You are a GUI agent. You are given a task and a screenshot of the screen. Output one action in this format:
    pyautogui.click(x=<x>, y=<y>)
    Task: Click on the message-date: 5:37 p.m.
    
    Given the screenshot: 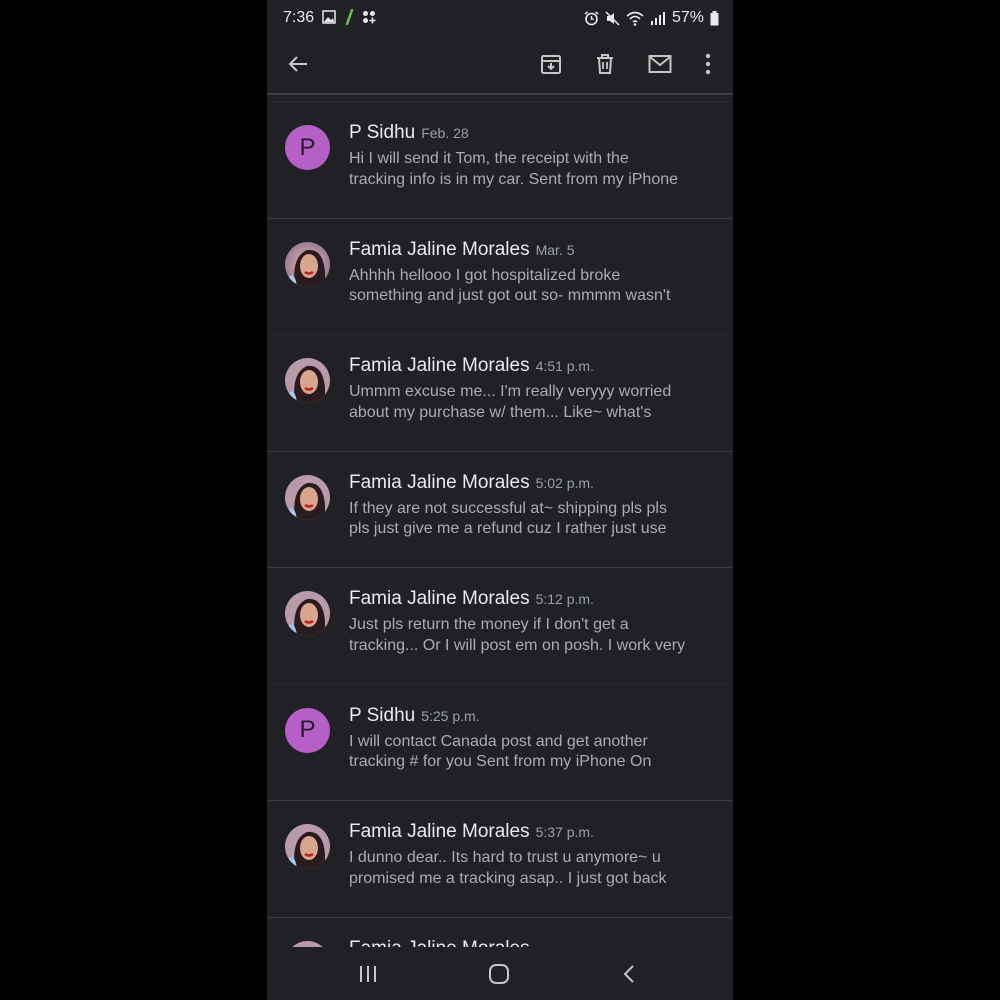 What is the action you would take?
    pyautogui.click(x=564, y=832)
    